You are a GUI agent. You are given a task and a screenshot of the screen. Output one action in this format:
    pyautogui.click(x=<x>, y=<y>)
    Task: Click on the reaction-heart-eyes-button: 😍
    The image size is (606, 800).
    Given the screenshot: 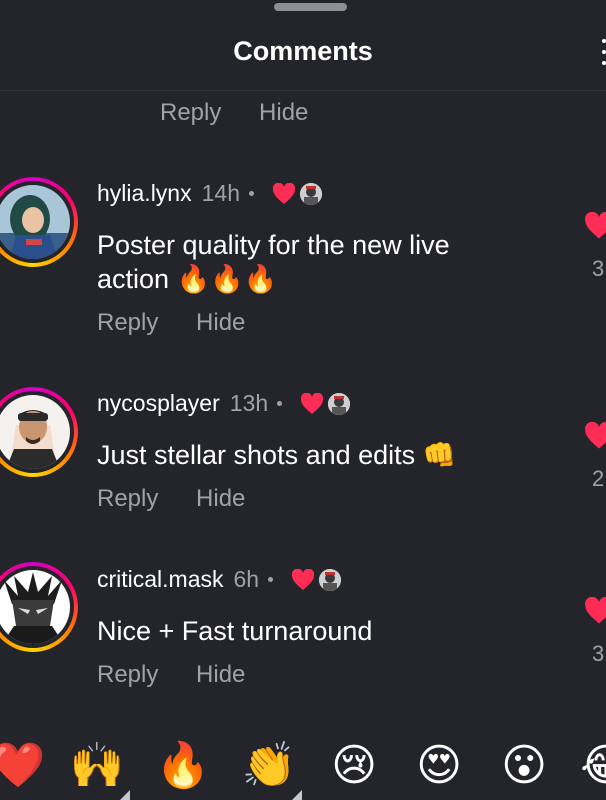 What is the action you would take?
    pyautogui.click(x=439, y=766)
    